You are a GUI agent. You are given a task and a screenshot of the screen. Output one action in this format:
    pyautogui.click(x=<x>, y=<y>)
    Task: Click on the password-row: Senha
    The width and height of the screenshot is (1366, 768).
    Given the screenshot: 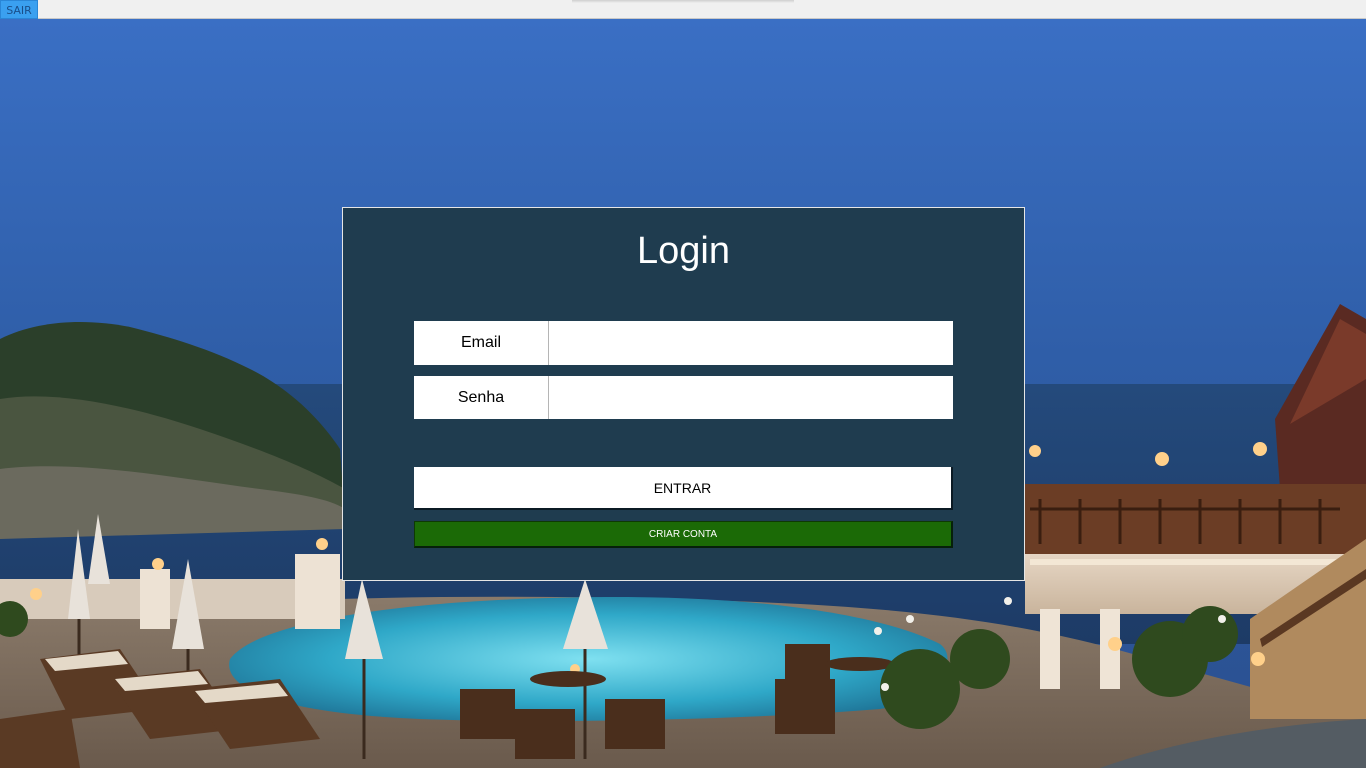 What is the action you would take?
    pyautogui.click(x=683, y=397)
    